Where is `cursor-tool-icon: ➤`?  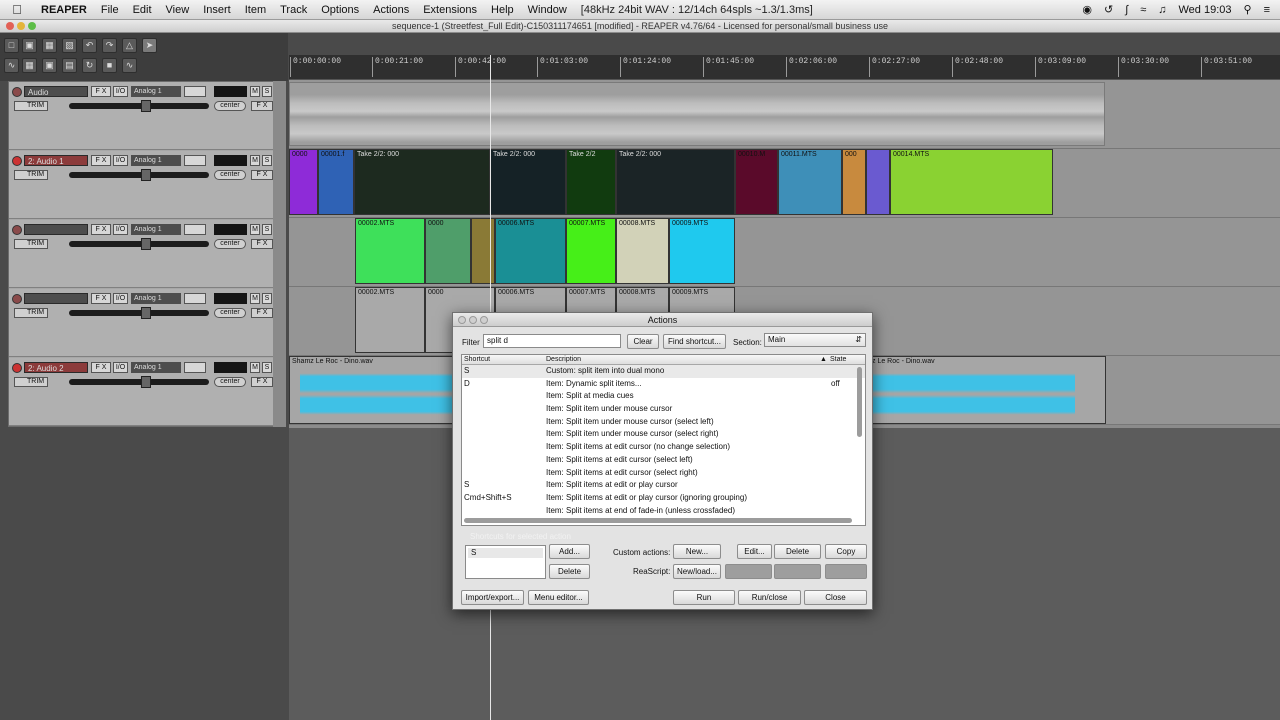 cursor-tool-icon: ➤ is located at coordinates (149, 45).